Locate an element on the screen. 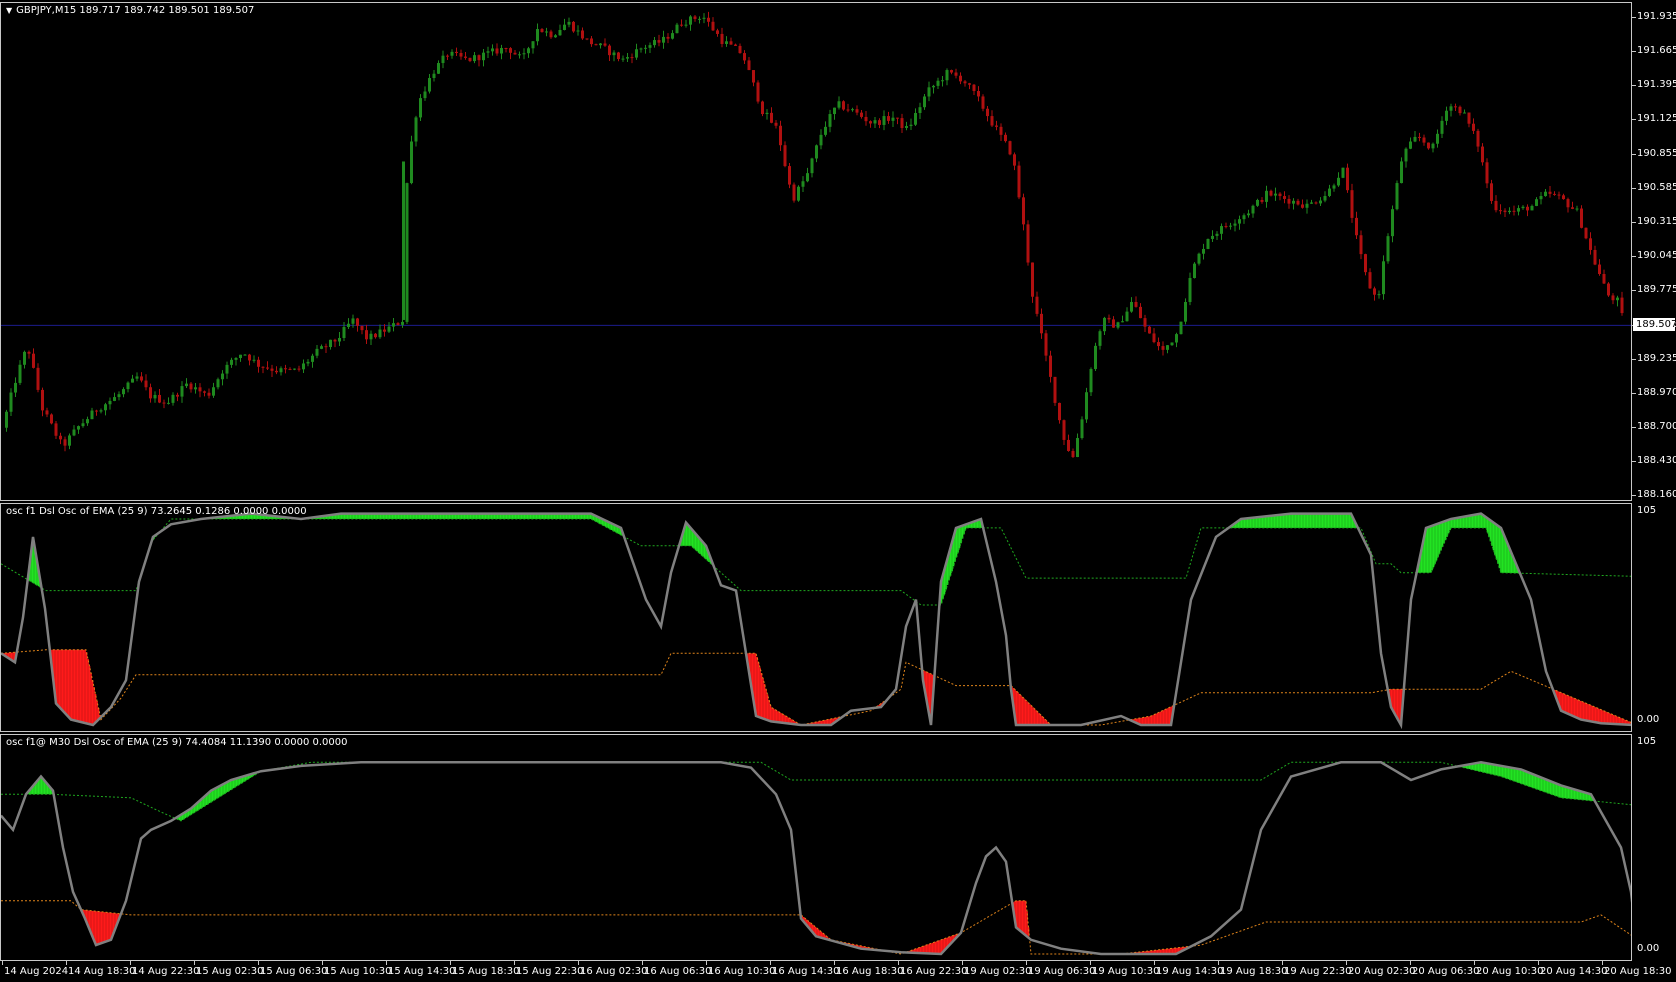 This screenshot has height=982, width=1676. price-axis is located at coordinates (1654, 481).